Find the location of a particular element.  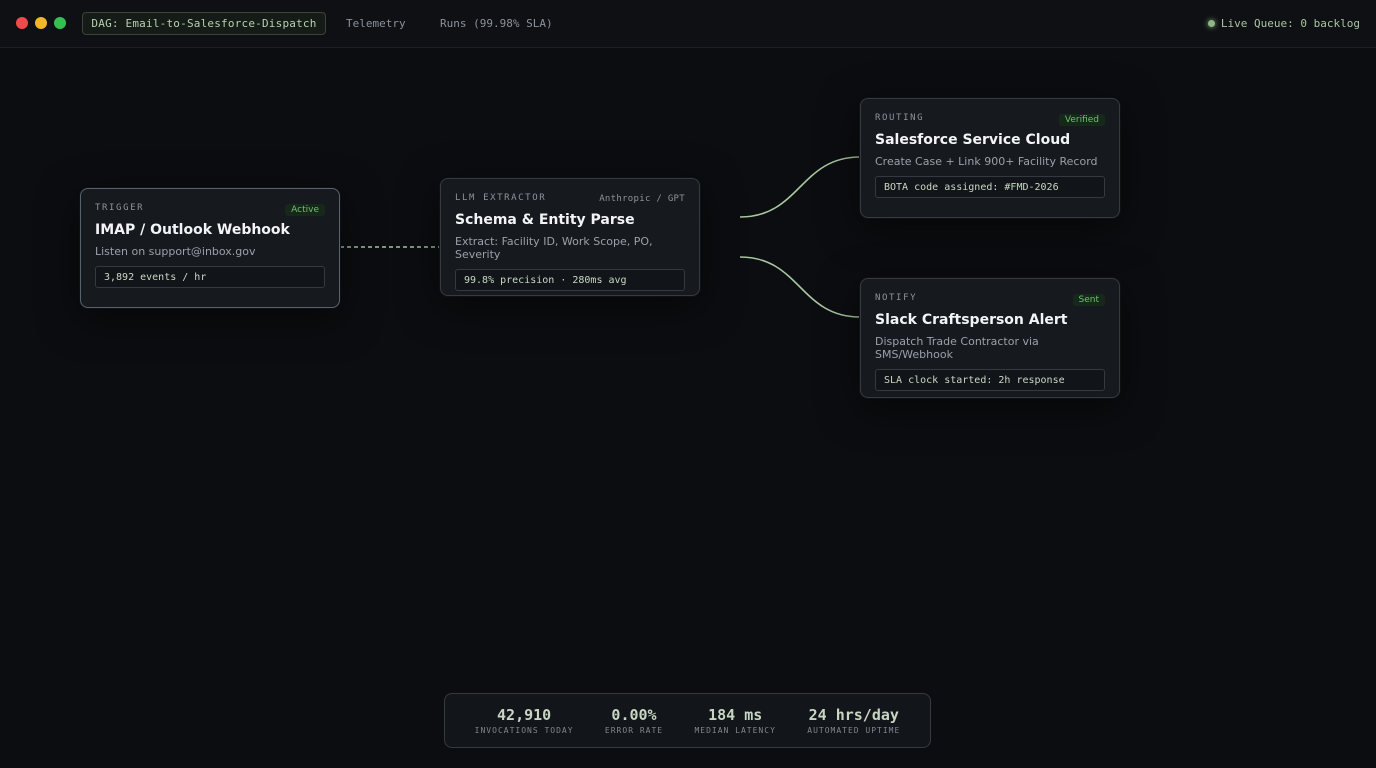

node-metric: BOTA code assigned: #FMD-2026 is located at coordinates (990, 187).